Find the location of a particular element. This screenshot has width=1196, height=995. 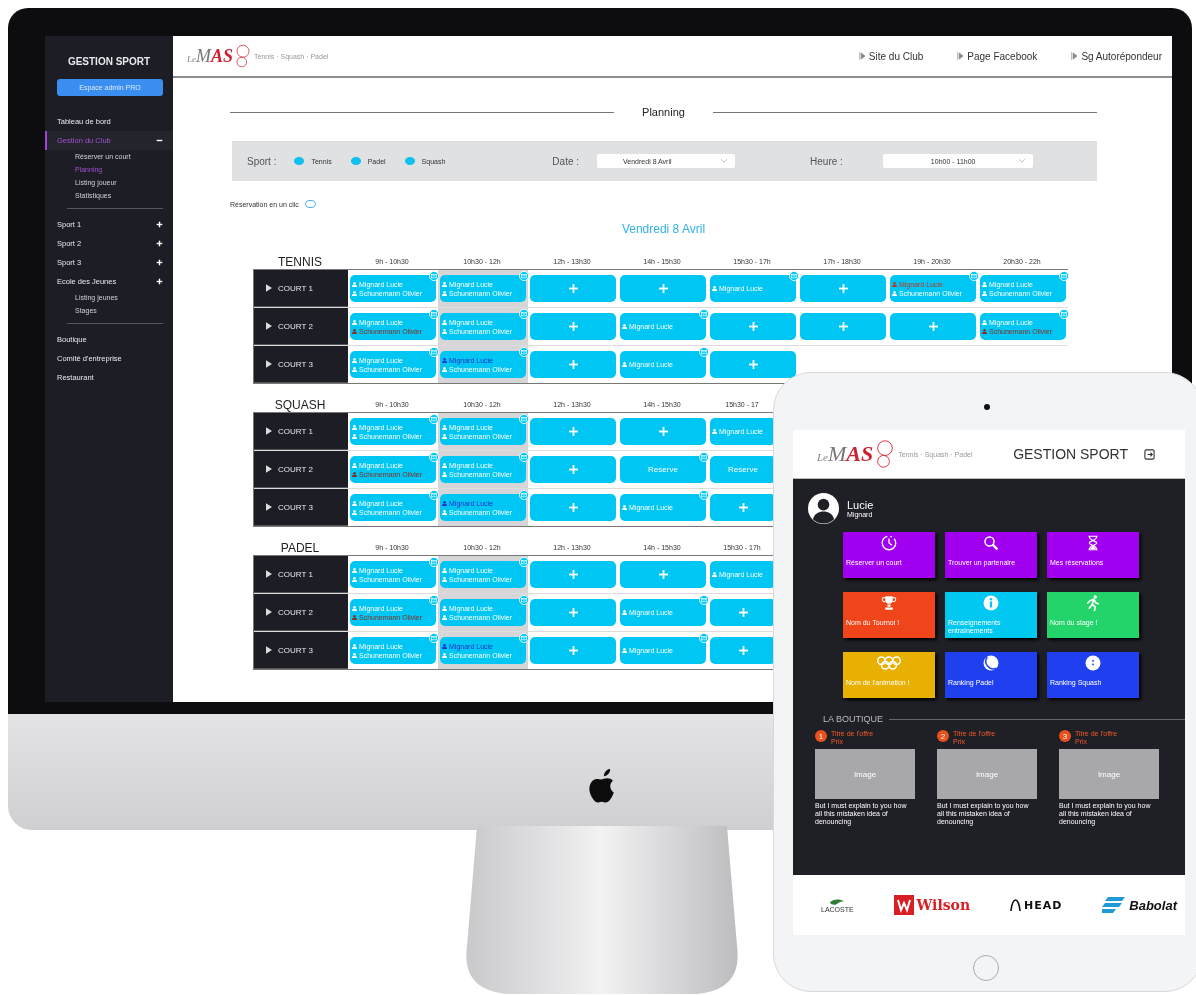

avatar-icon is located at coordinates (823, 508).